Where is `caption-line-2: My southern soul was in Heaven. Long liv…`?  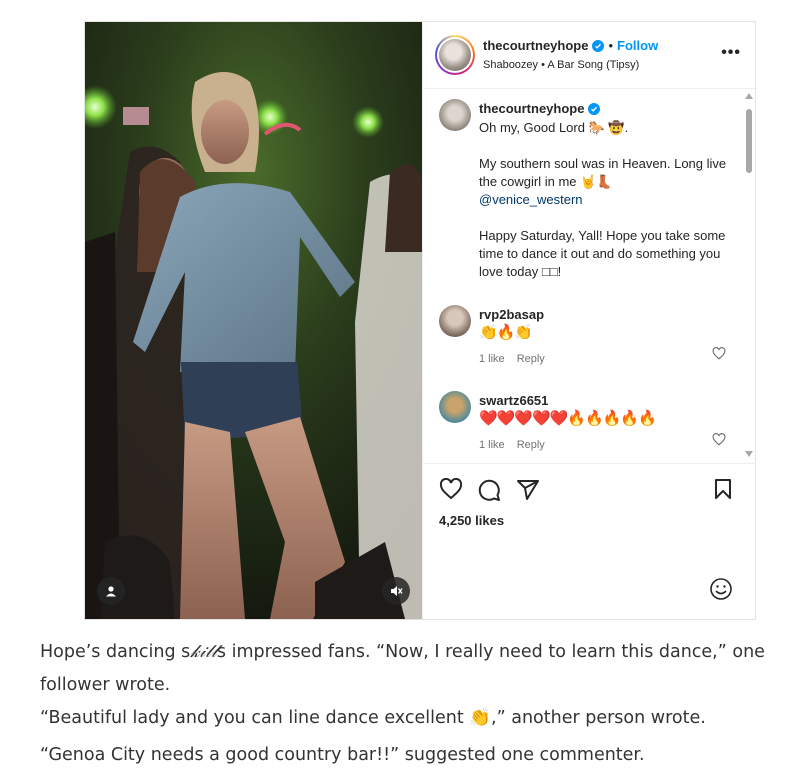
caption-line-2: My southern soul was in Heaven. Long liv… is located at coordinates (604, 181).